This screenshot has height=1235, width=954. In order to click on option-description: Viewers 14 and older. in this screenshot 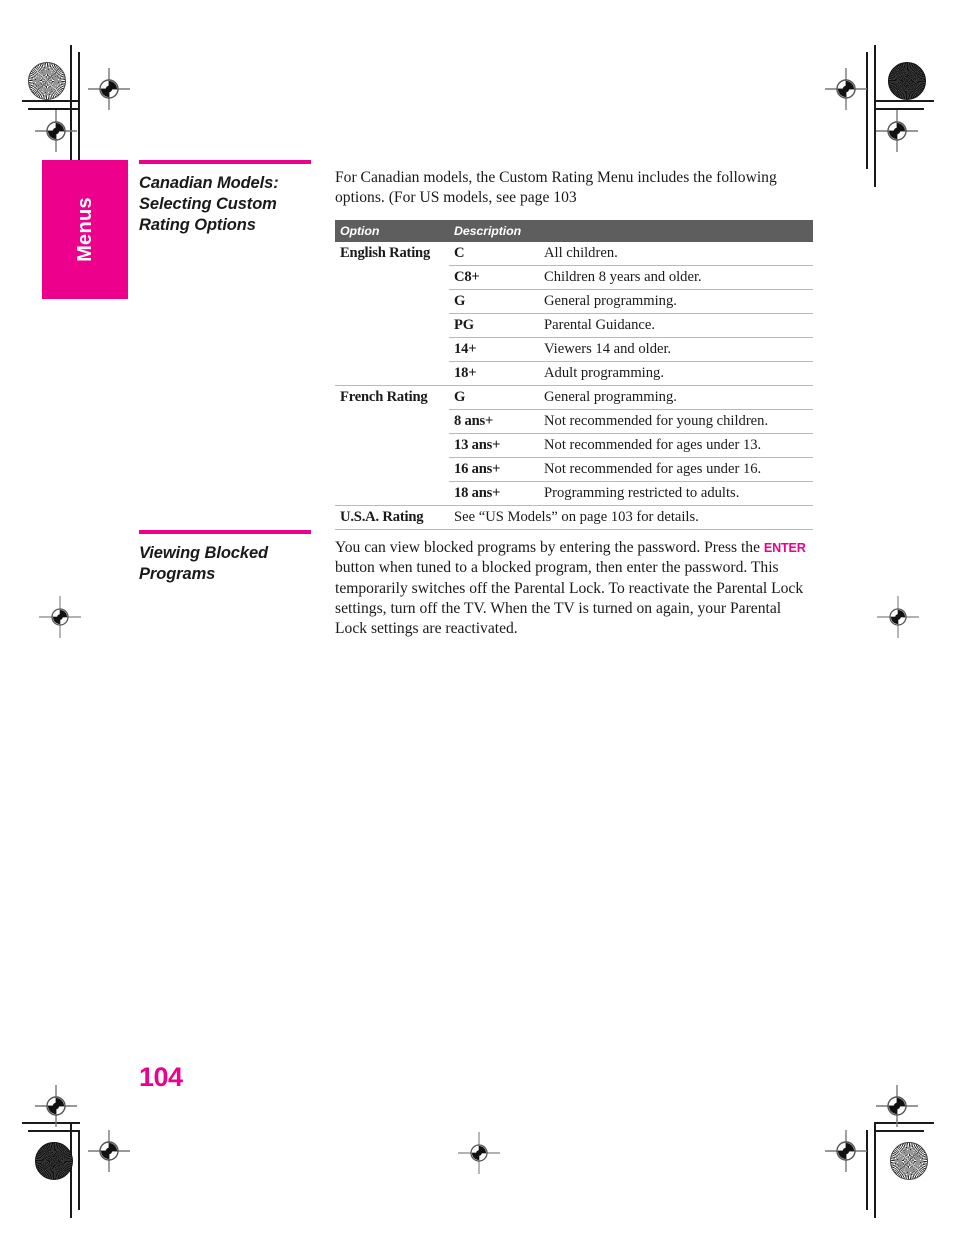, I will do `click(676, 349)`.